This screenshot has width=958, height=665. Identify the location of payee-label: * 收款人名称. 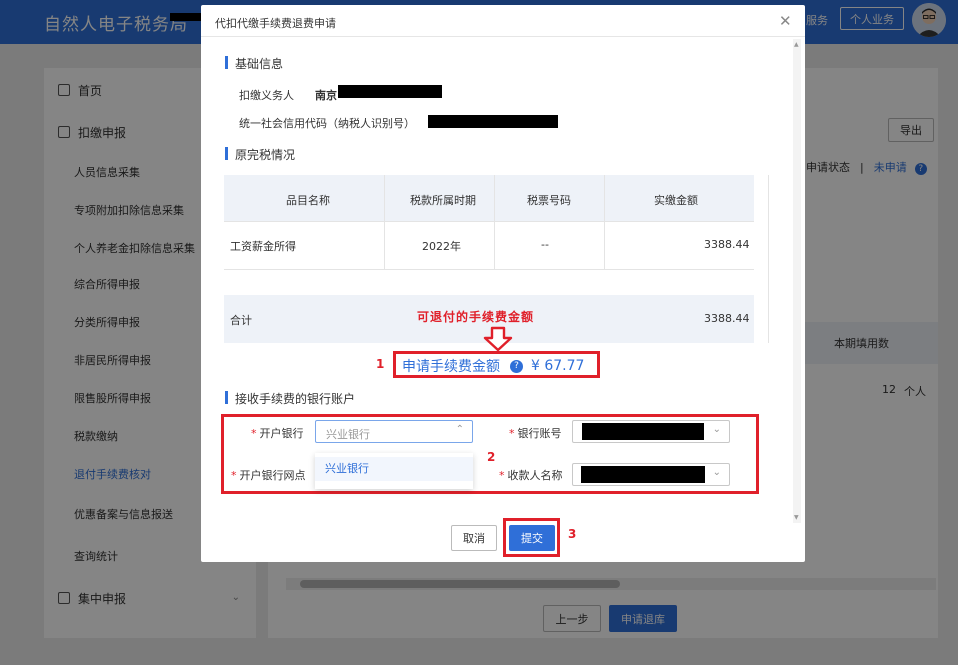
(531, 475).